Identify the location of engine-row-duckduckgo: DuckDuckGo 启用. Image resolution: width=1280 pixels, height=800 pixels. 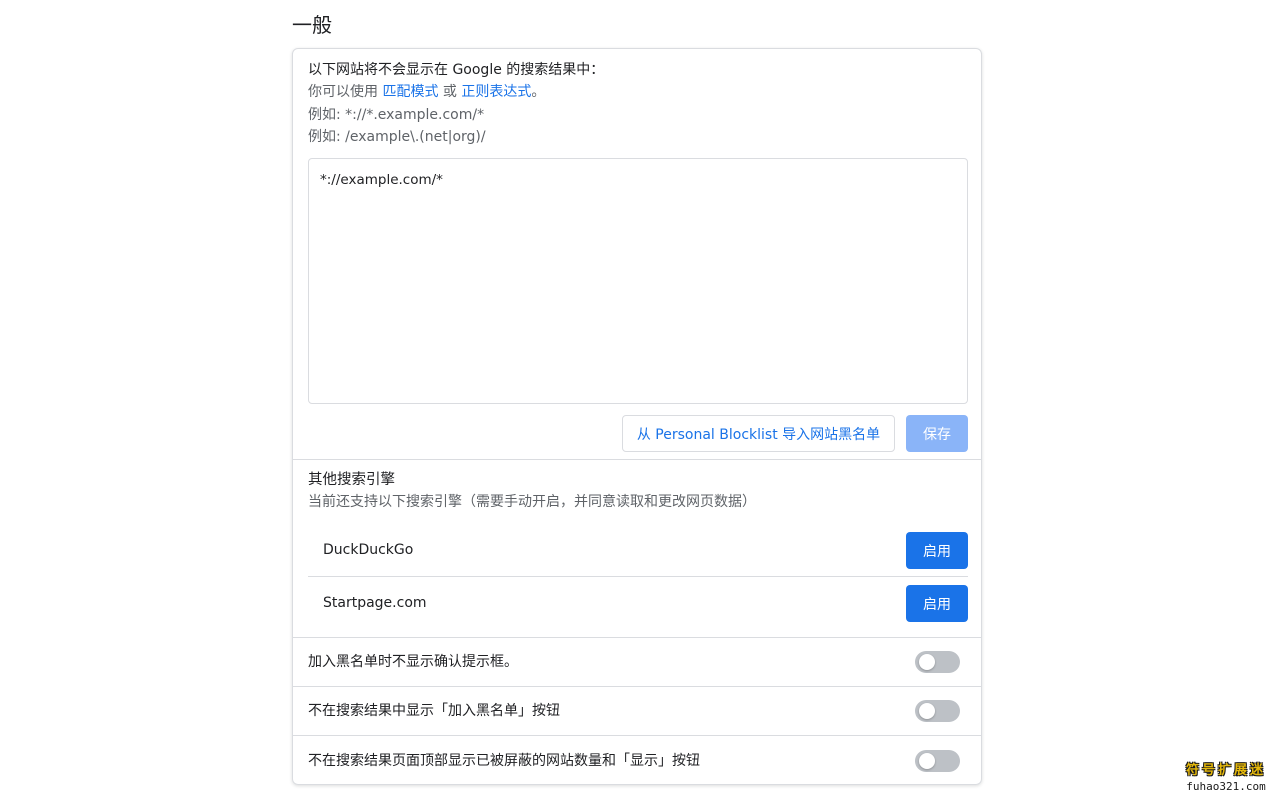
(638, 550).